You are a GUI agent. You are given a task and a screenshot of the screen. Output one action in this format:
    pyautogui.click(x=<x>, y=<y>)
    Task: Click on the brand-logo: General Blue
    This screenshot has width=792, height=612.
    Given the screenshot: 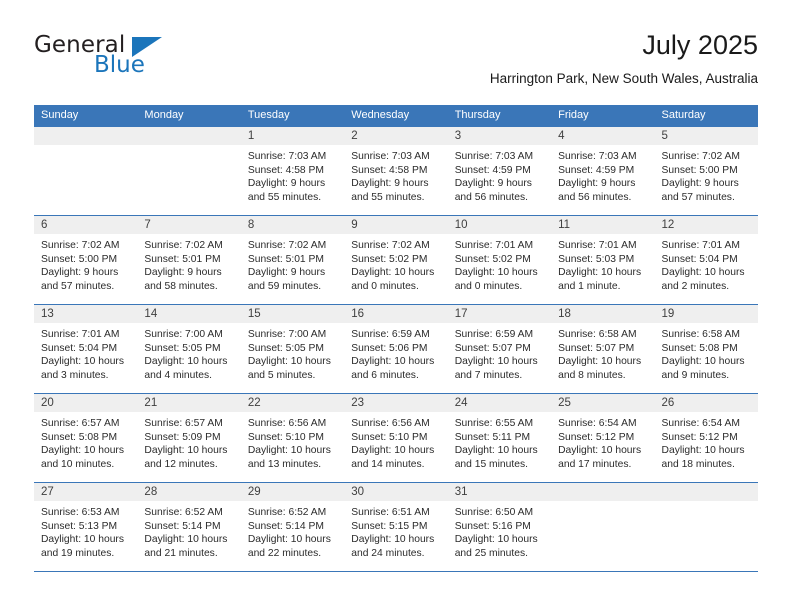 What is the action you would take?
    pyautogui.click(x=149, y=60)
    